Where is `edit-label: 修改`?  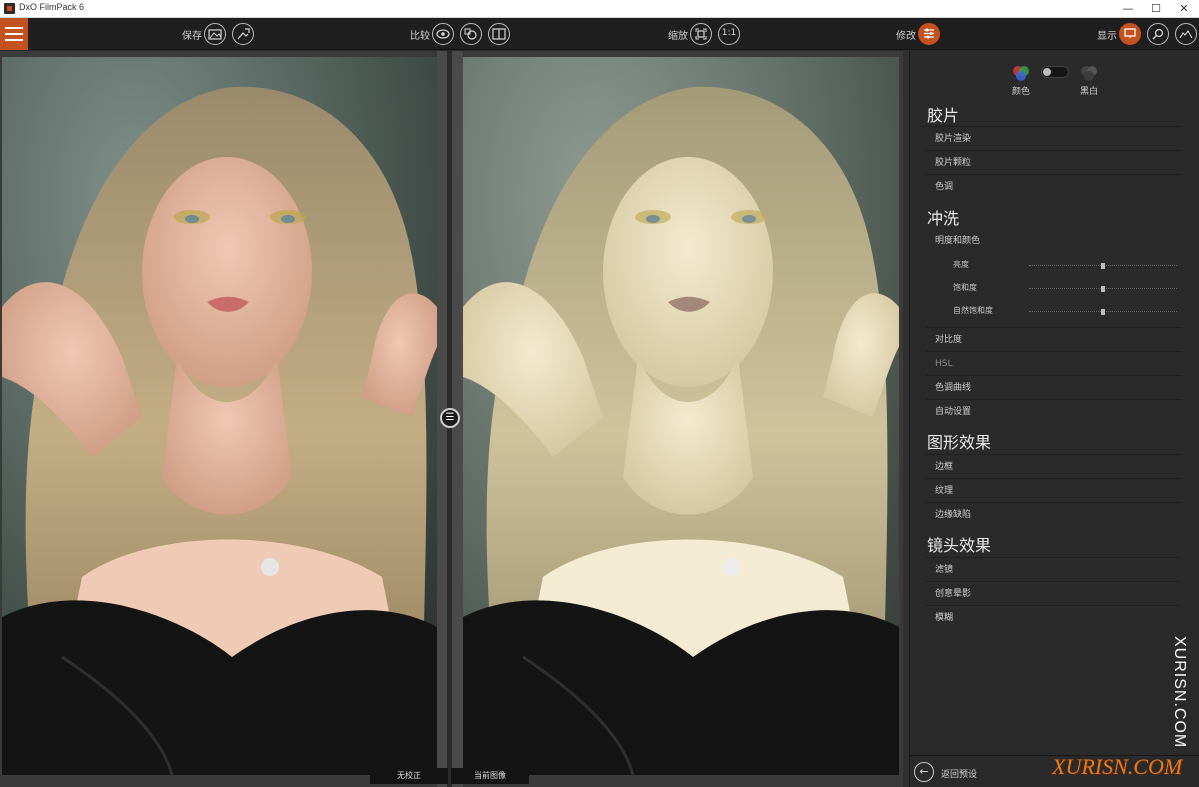 edit-label: 修改 is located at coordinates (906, 36).